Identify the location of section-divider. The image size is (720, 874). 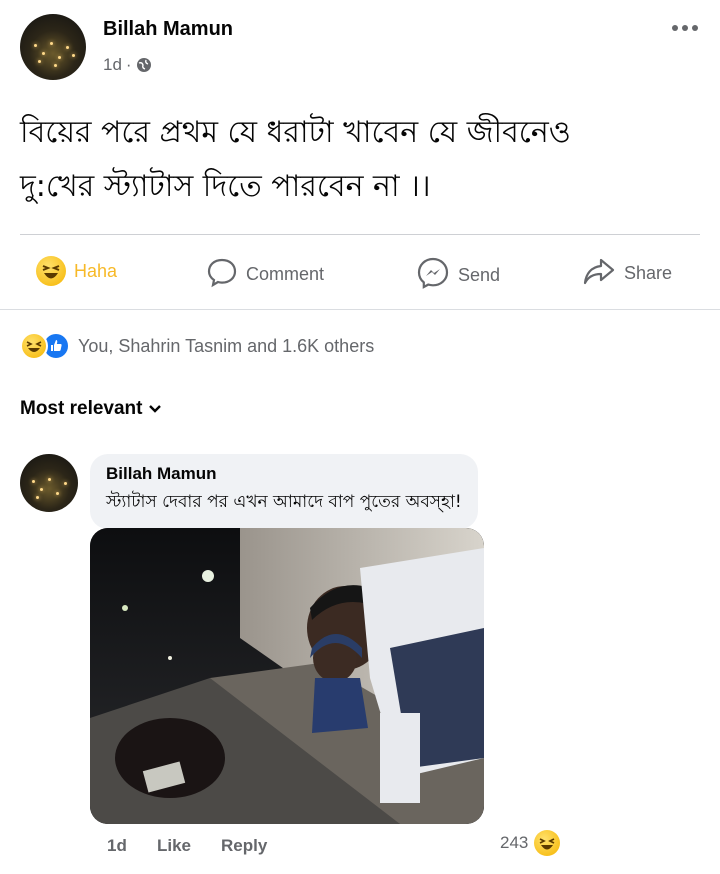
(360, 309).